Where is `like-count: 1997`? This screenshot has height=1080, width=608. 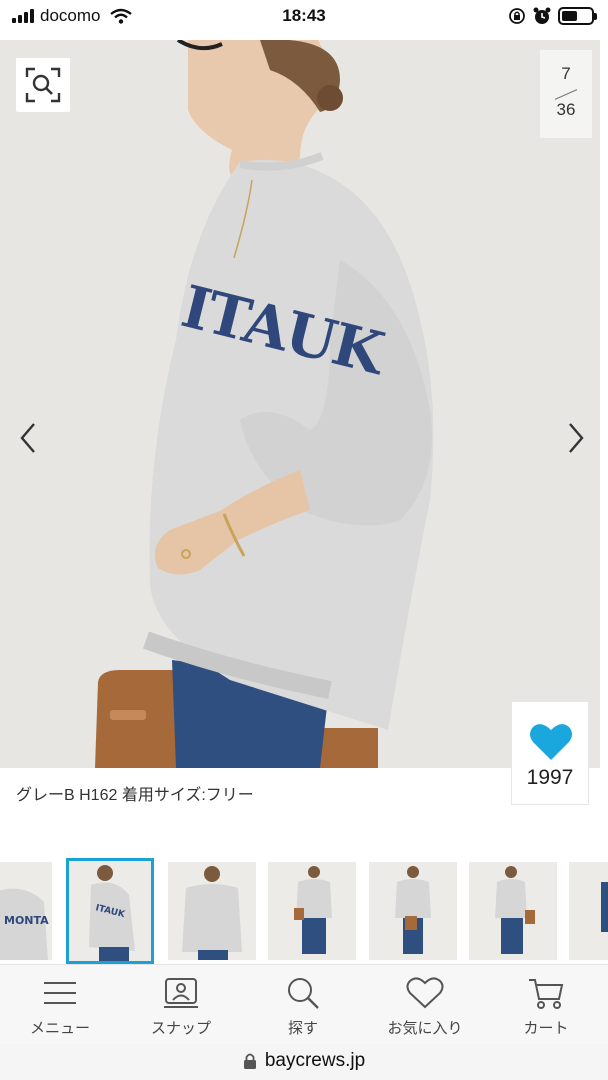
like-count: 1997 is located at coordinates (550, 777).